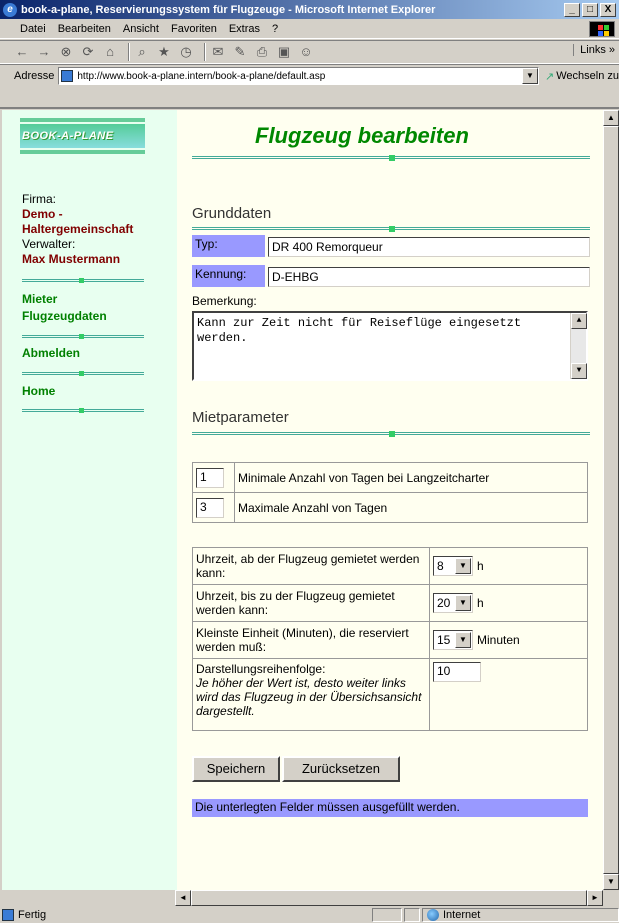  Describe the element at coordinates (39, 199) in the screenshot. I see `firma-label: Firma:` at that location.